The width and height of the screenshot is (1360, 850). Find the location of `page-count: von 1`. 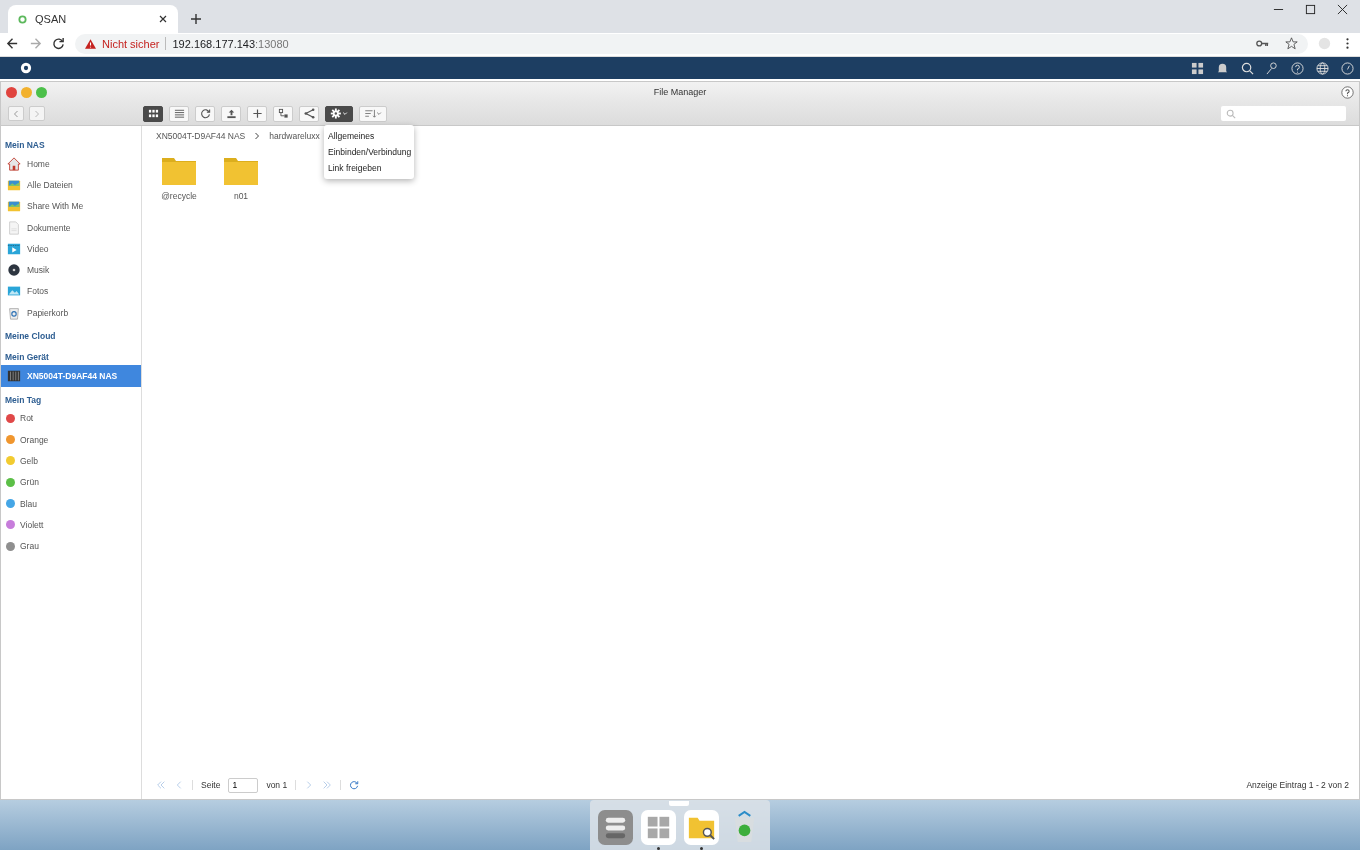

page-count: von 1 is located at coordinates (277, 785).